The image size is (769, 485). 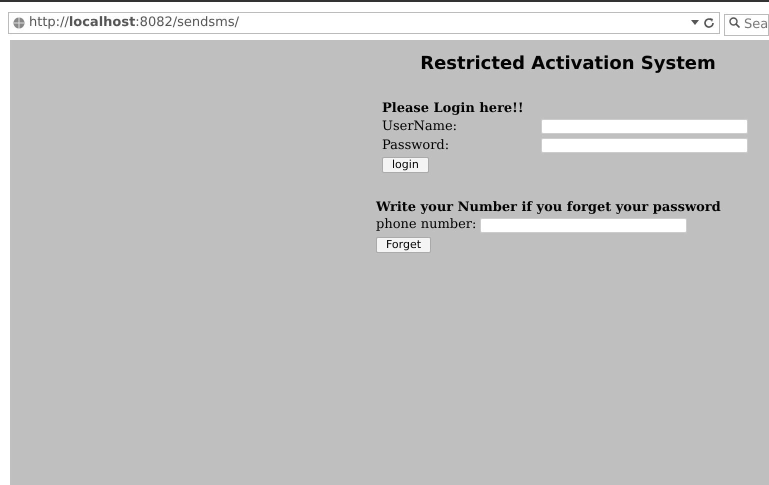 I want to click on forget-button: Forget, so click(x=404, y=244).